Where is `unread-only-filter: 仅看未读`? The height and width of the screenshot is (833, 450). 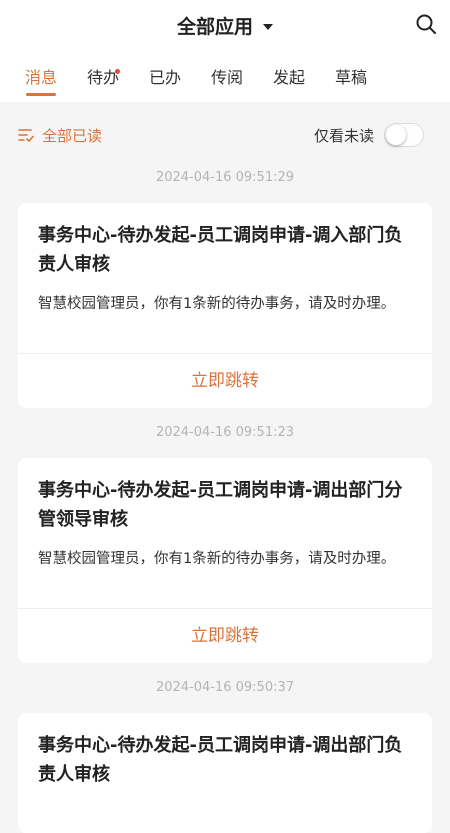 unread-only-filter: 仅看未读 is located at coordinates (369, 135).